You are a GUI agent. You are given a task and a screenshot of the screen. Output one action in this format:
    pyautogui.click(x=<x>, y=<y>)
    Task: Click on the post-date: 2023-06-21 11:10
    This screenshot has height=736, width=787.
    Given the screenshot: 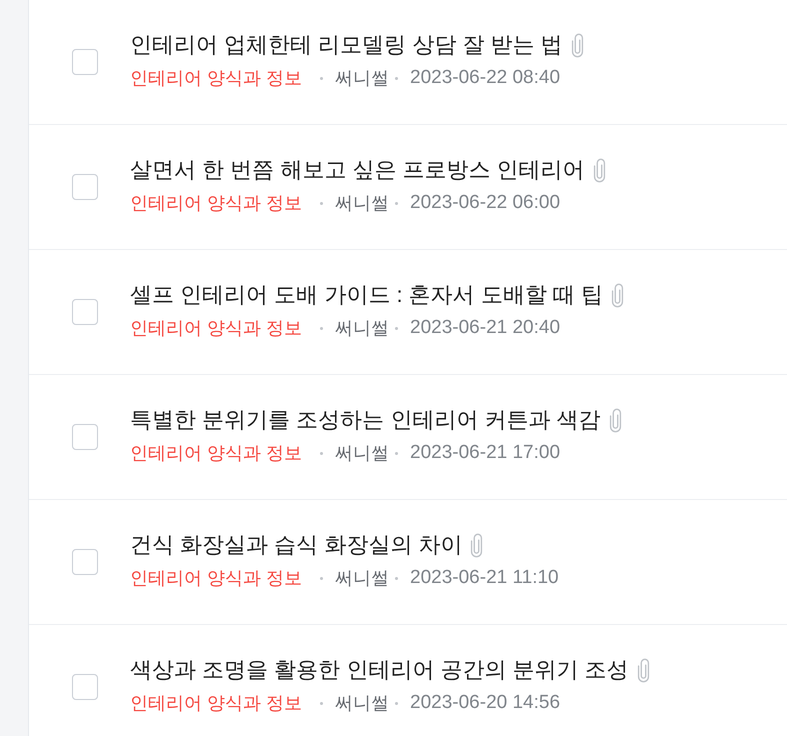 What is the action you would take?
    pyautogui.click(x=484, y=578)
    